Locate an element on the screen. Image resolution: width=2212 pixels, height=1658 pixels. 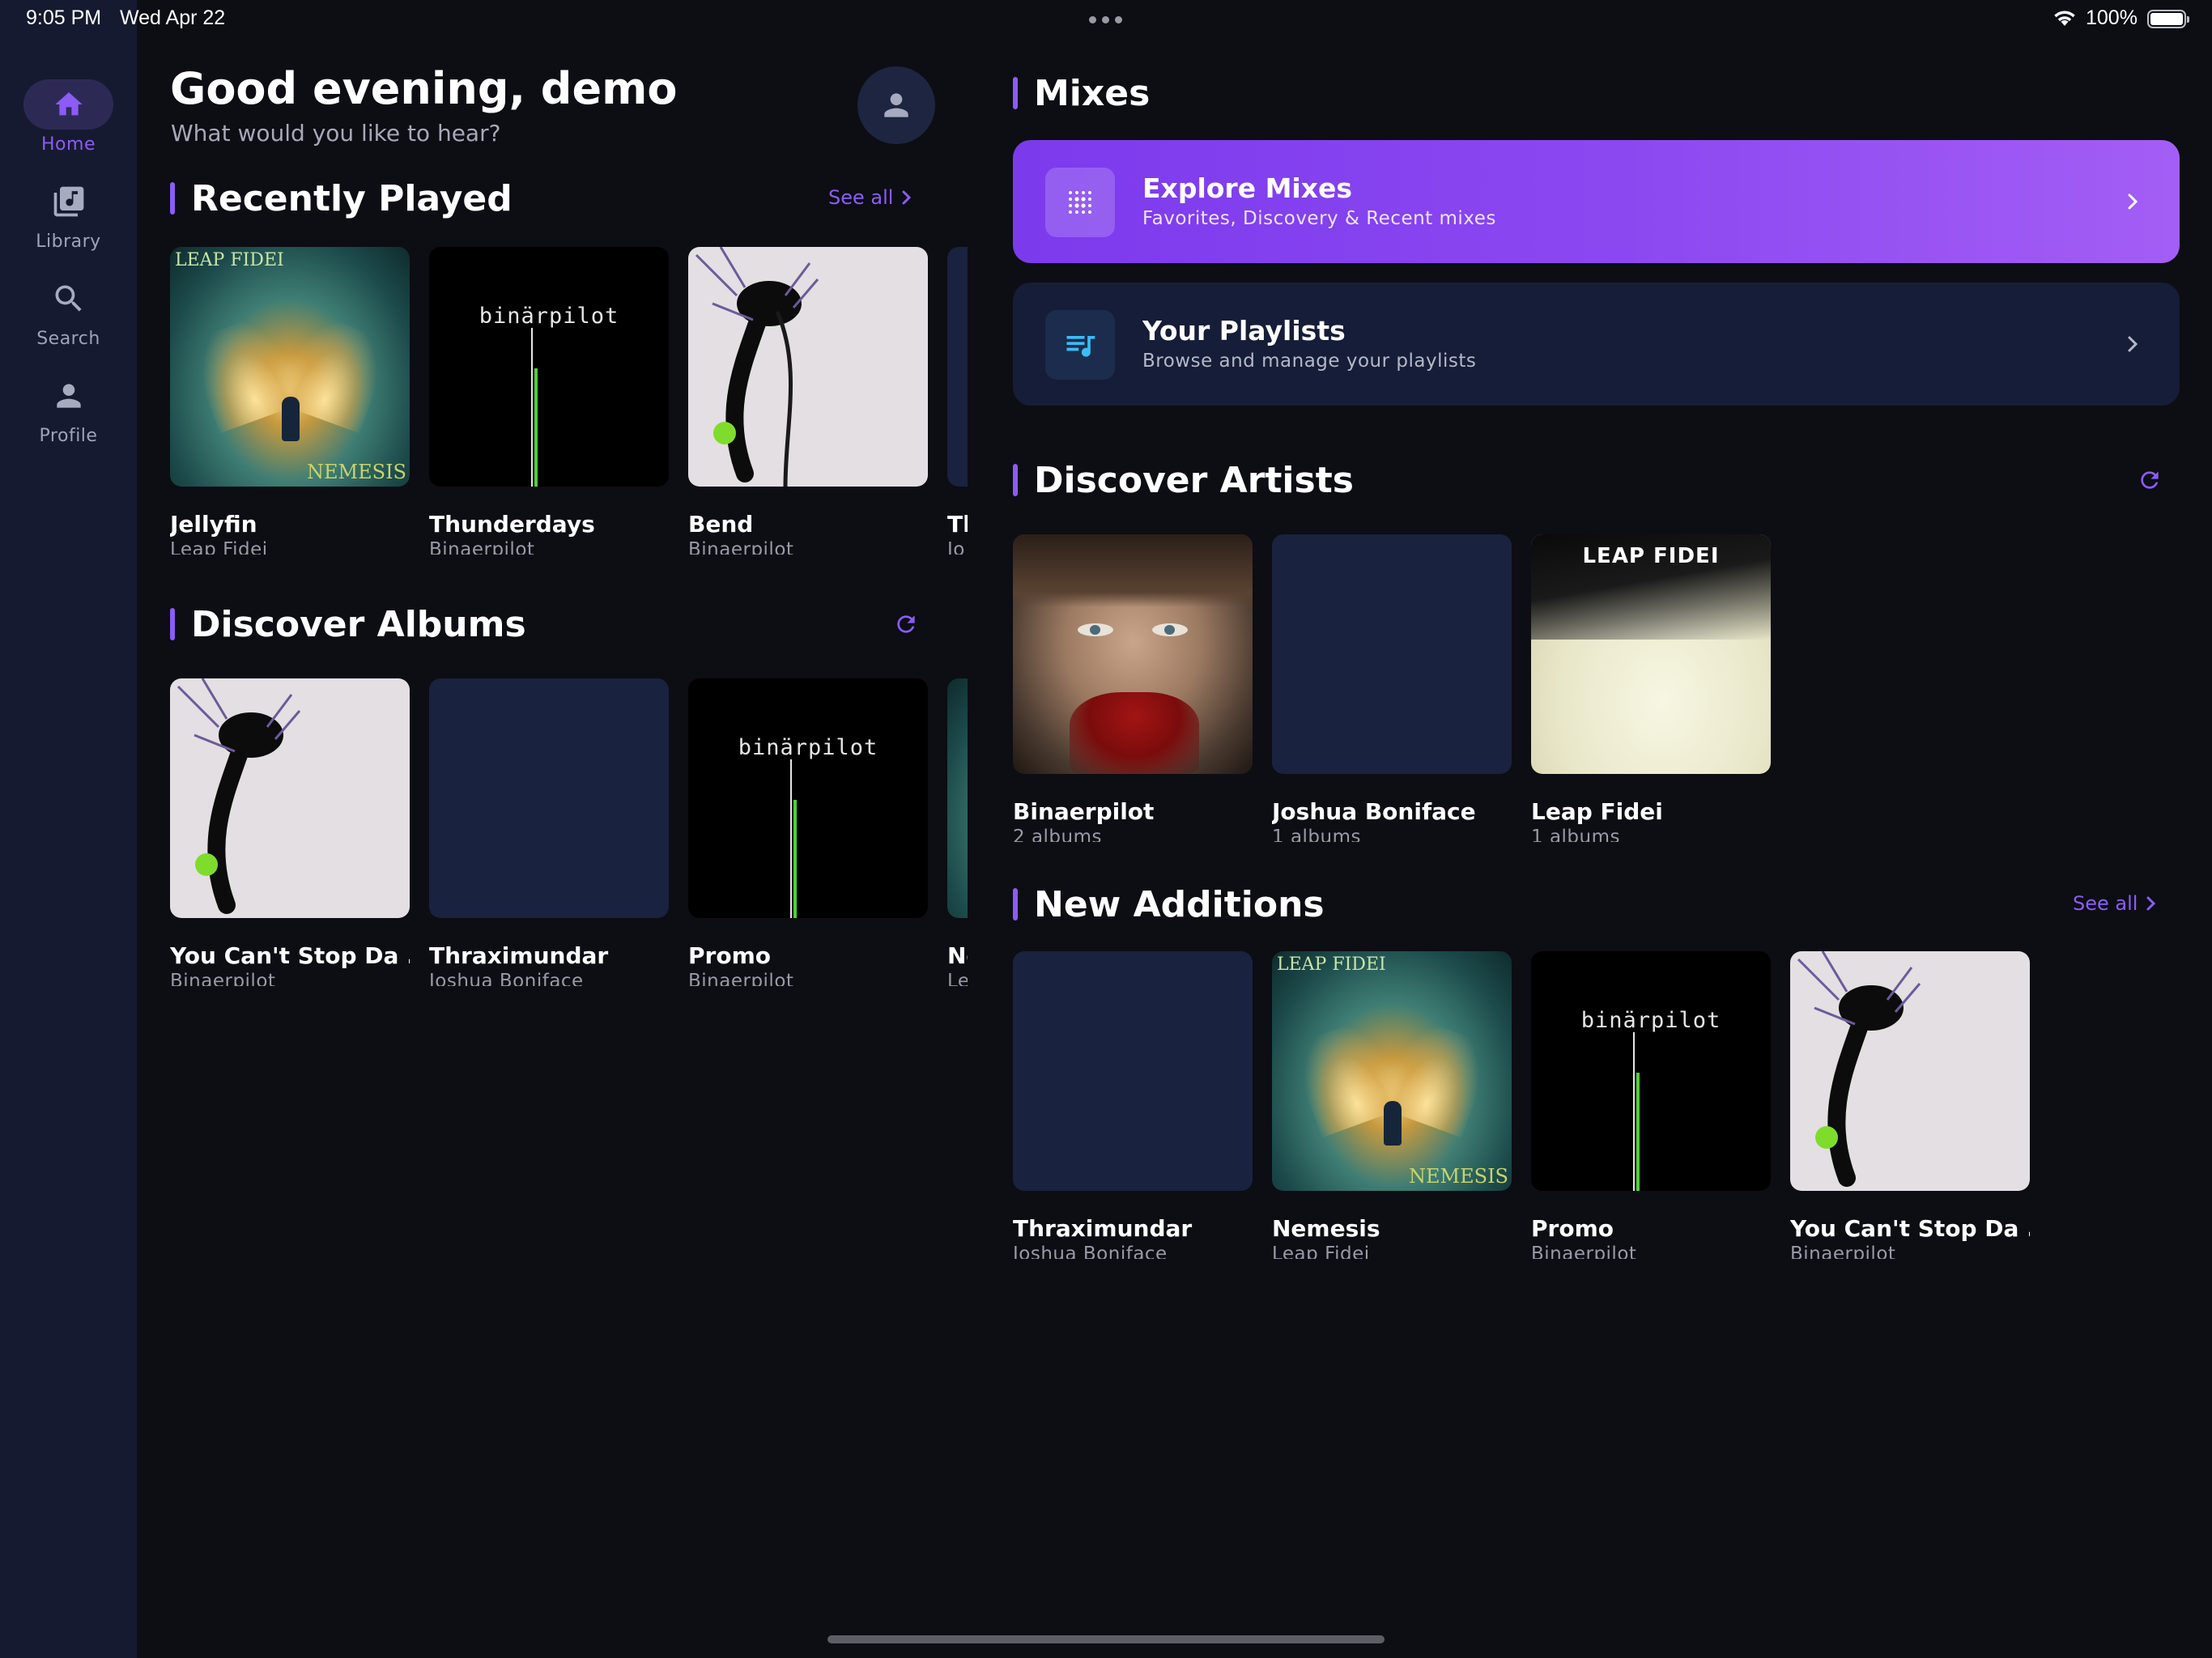
sidebar-item-home: Home is located at coordinates (68, 117).